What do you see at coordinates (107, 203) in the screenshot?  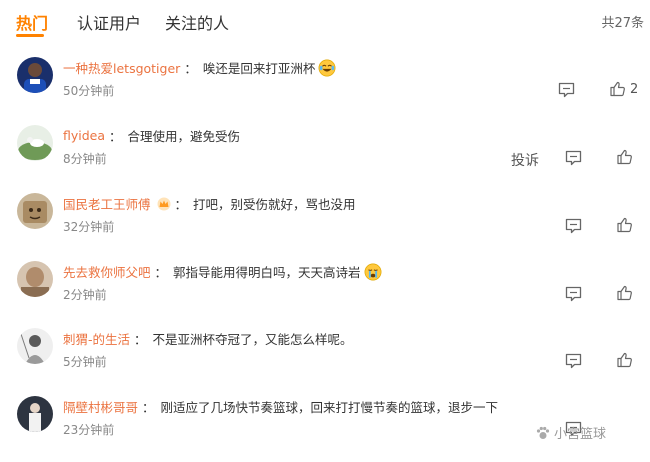 I see `comment-username: 国民老工王师傅` at bounding box center [107, 203].